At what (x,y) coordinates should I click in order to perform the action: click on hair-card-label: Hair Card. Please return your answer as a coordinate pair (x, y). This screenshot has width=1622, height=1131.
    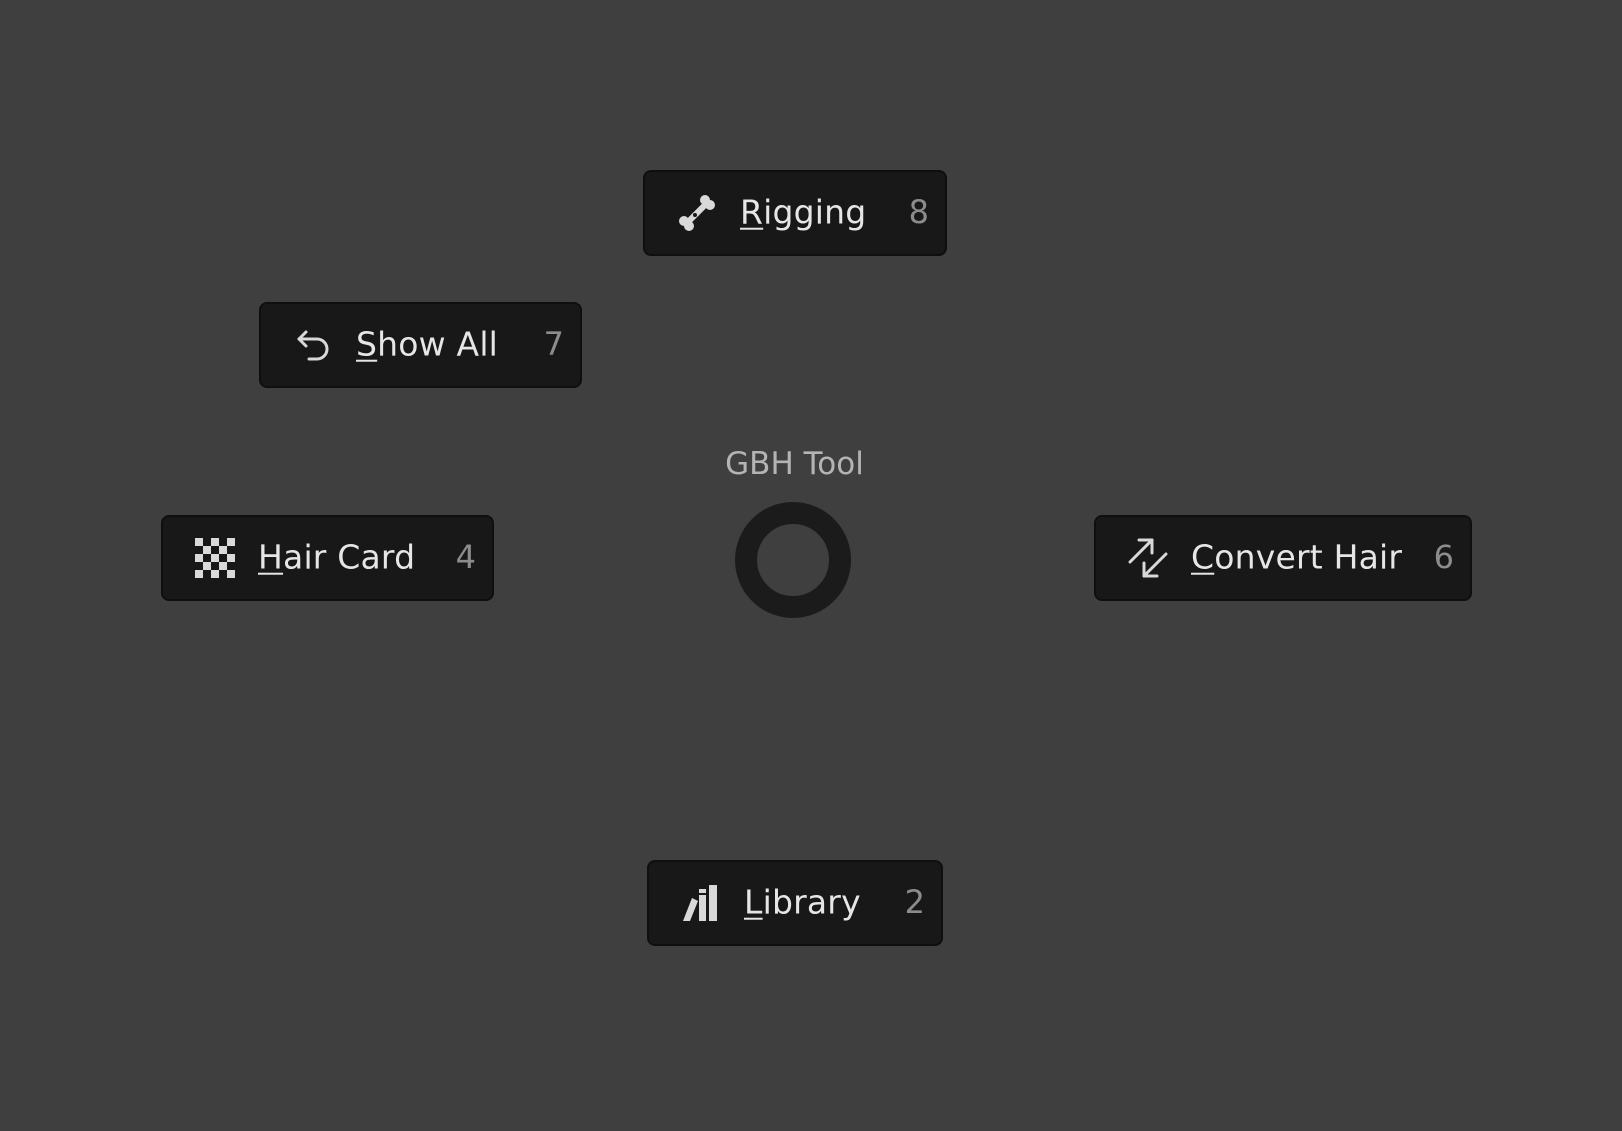
    Looking at the image, I should click on (337, 557).